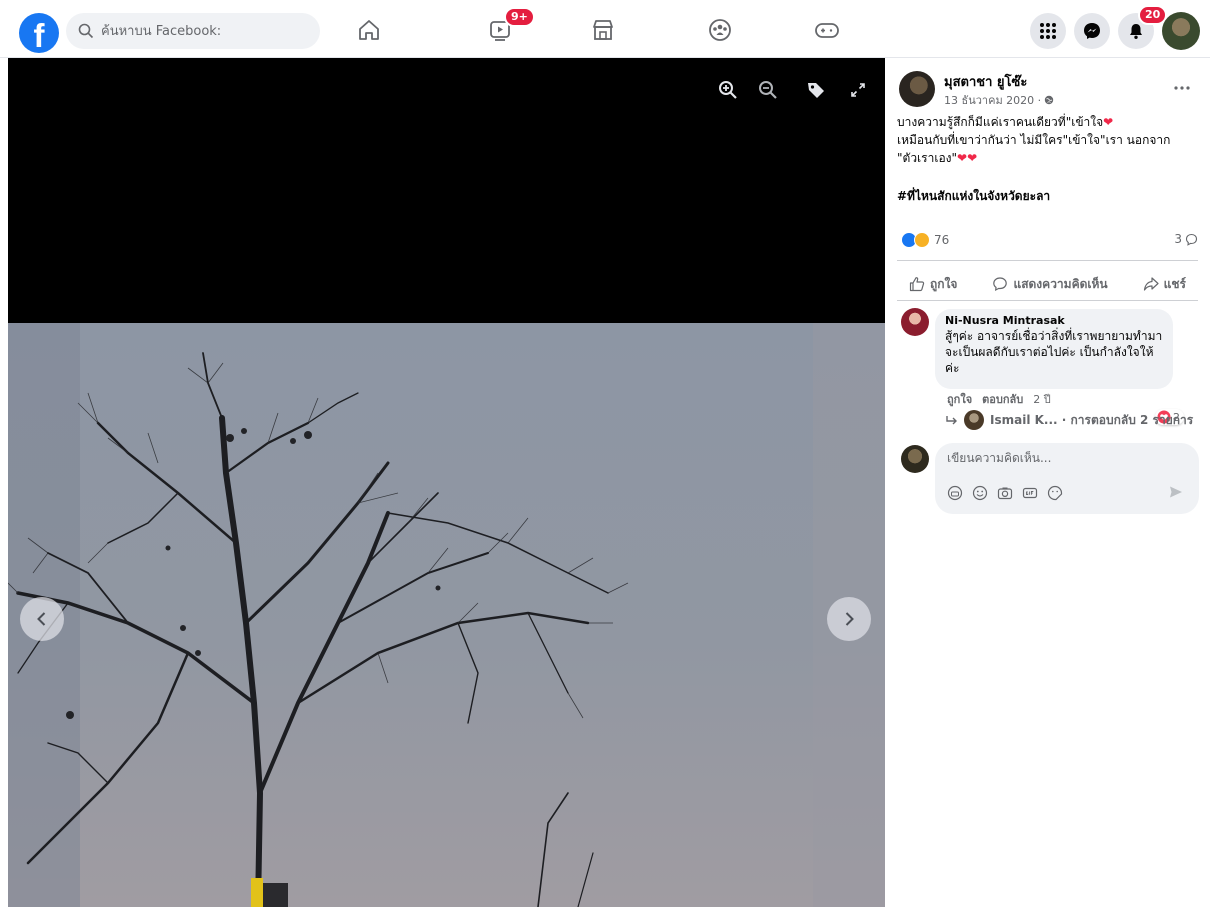 Image resolution: width=1210 pixels, height=909 pixels. What do you see at coordinates (917, 89) in the screenshot?
I see `author-avatar` at bounding box center [917, 89].